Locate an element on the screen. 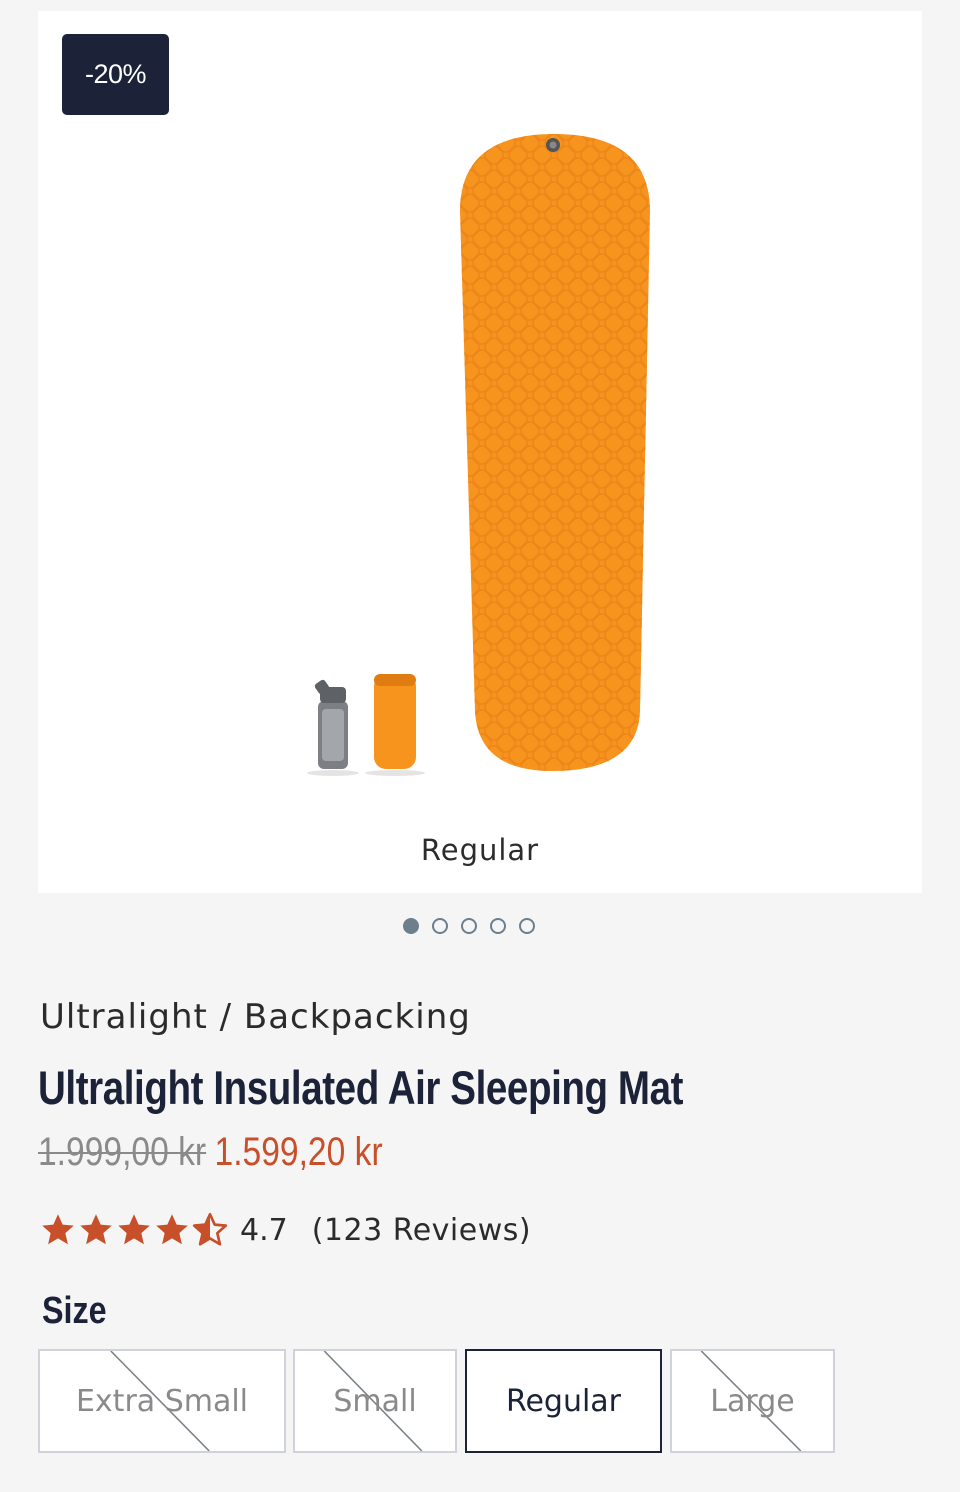  sale-price: 1.599,20 kr is located at coordinates (298, 1152).